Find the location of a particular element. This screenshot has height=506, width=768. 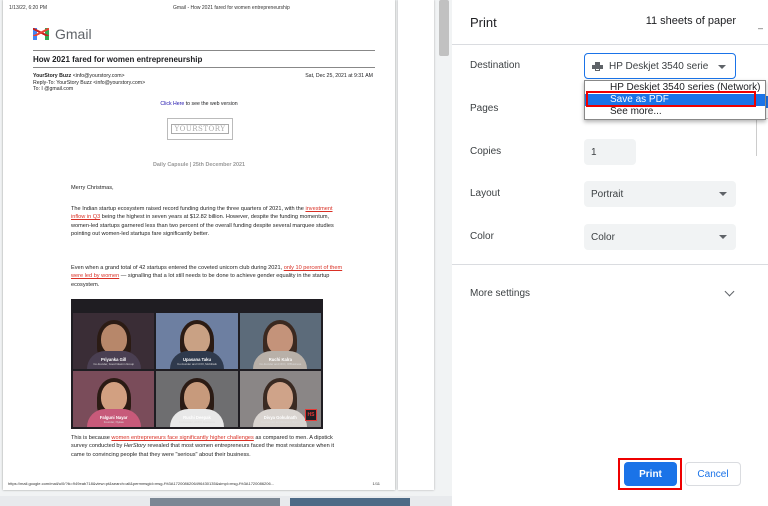

next-preview-page is located at coordinates (416, 245).